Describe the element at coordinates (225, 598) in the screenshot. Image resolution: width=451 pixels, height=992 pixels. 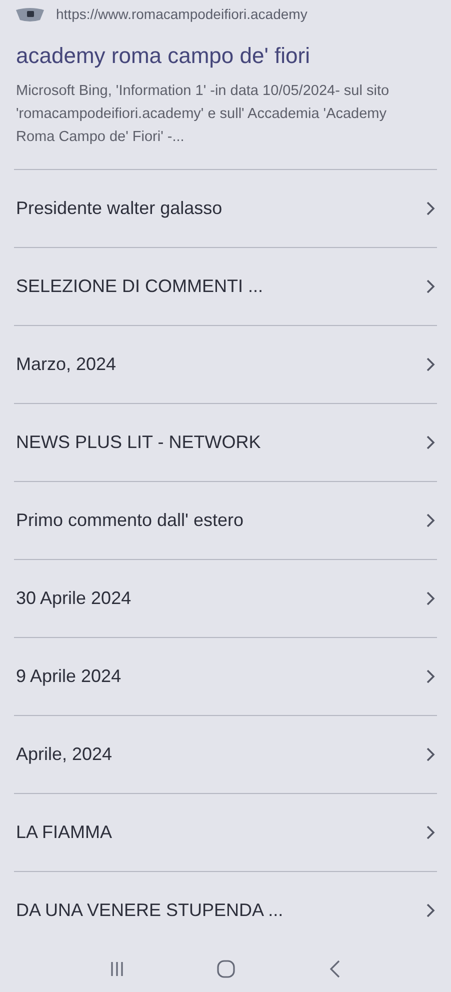
I see `link-row: 30 Aprile 2024` at that location.